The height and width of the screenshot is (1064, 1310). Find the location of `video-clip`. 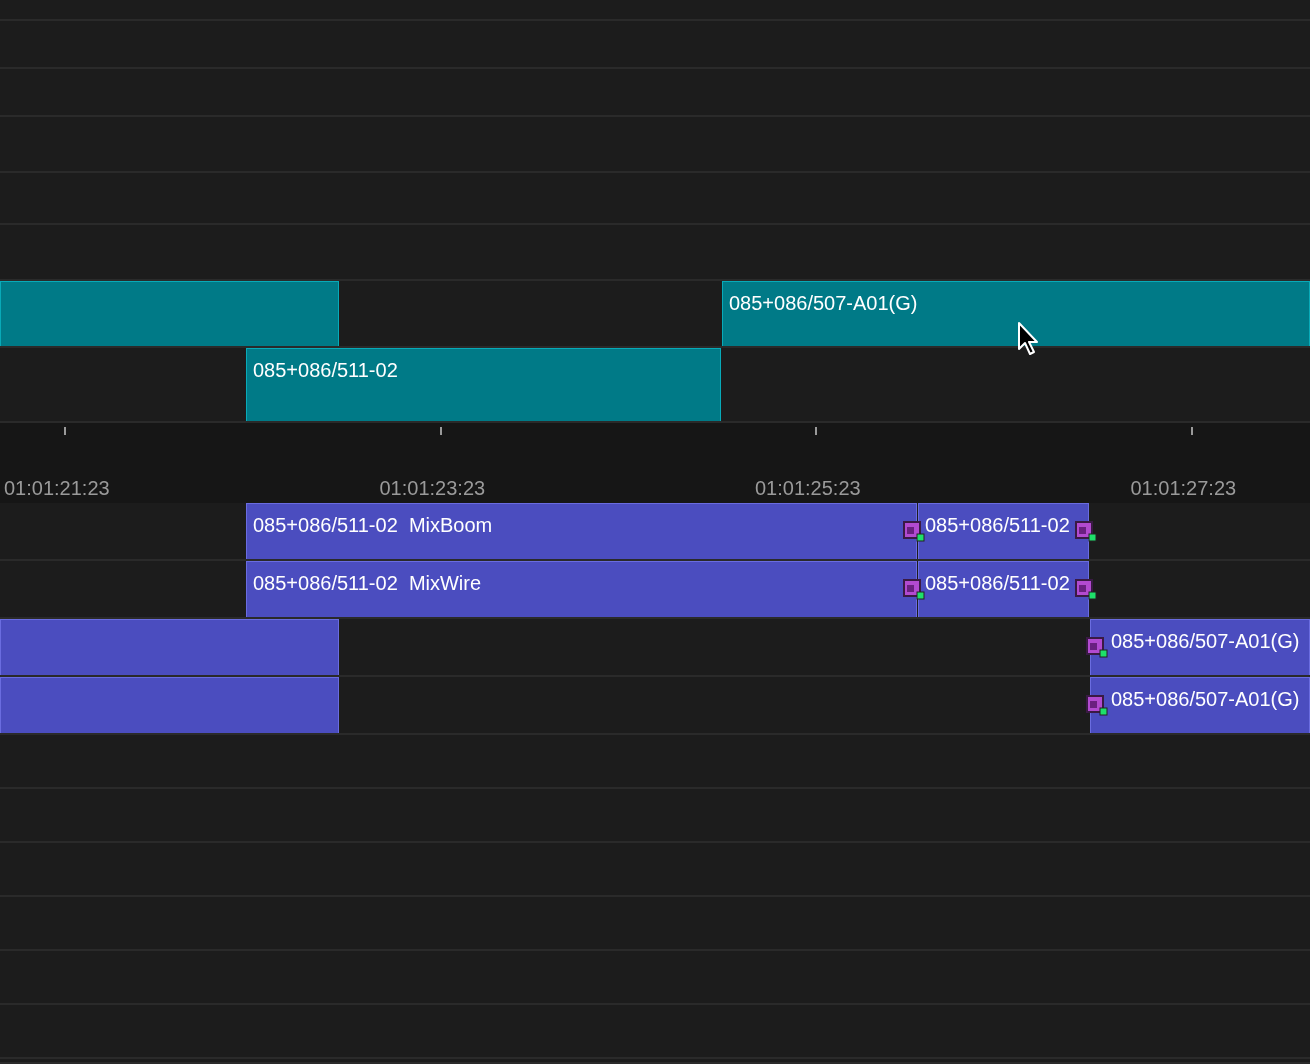

video-clip is located at coordinates (169, 313).